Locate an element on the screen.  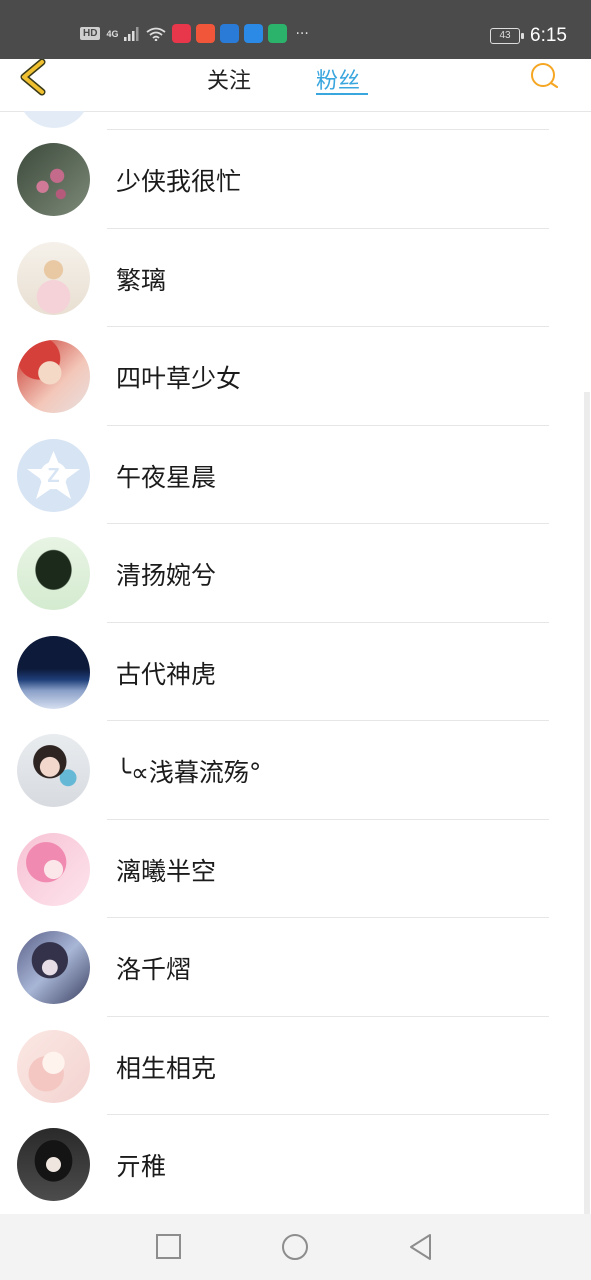
fan-list-item: 亓稚 is located at coordinates (295, 1163).